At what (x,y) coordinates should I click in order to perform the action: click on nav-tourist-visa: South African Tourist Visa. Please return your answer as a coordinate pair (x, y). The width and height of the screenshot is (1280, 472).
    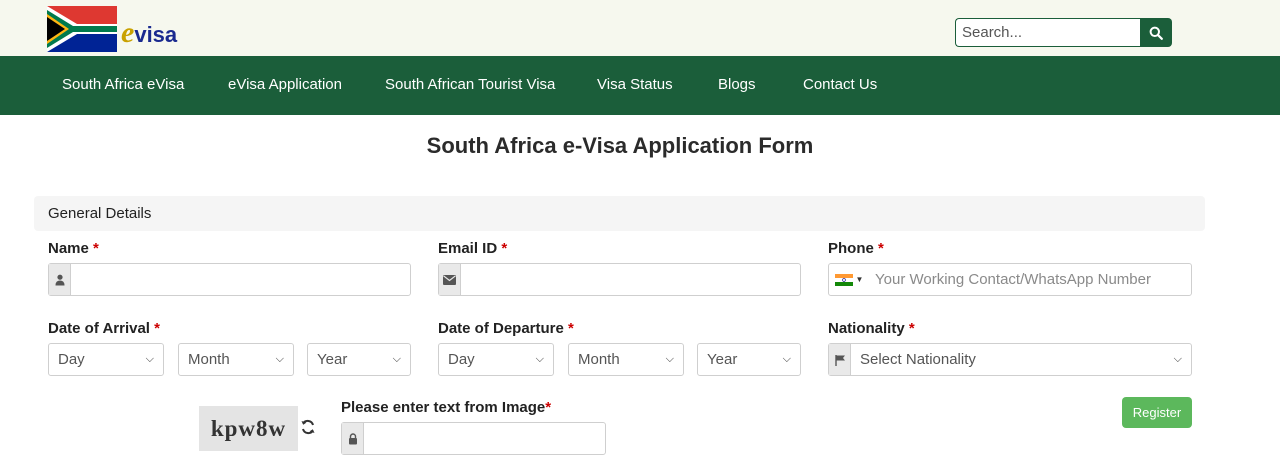
    Looking at the image, I should click on (470, 84).